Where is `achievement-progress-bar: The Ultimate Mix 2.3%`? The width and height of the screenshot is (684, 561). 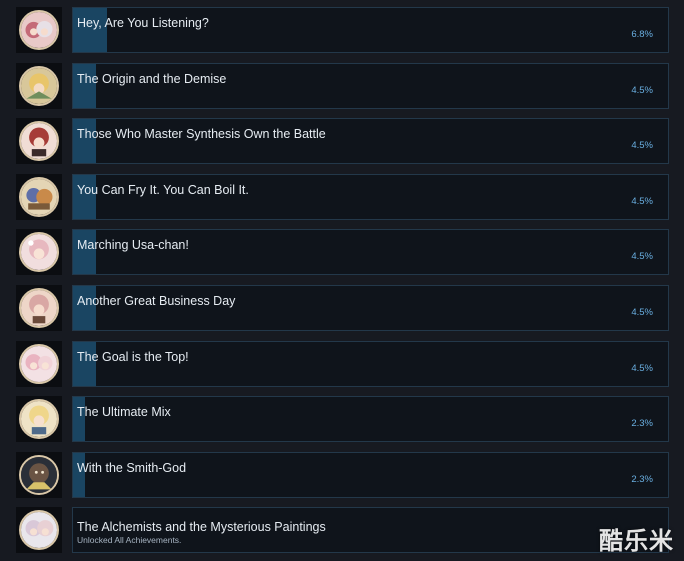 achievement-progress-bar: The Ultimate Mix 2.3% is located at coordinates (370, 419).